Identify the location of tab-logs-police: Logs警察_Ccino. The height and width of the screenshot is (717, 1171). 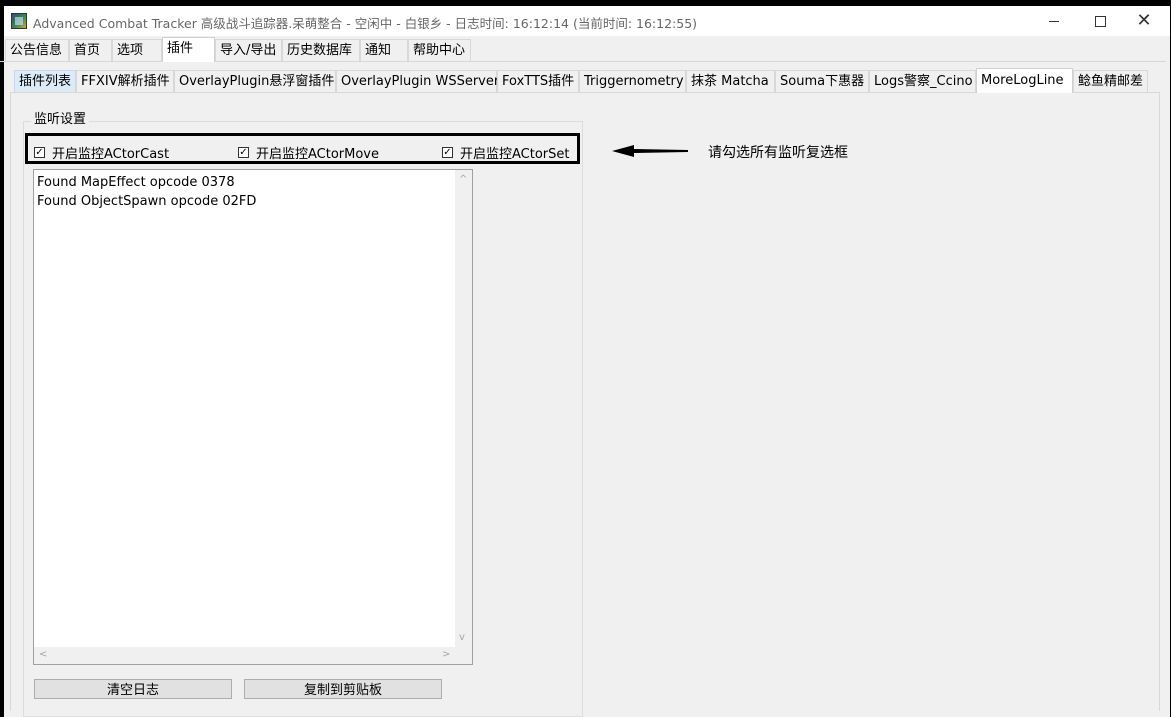
(922, 81).